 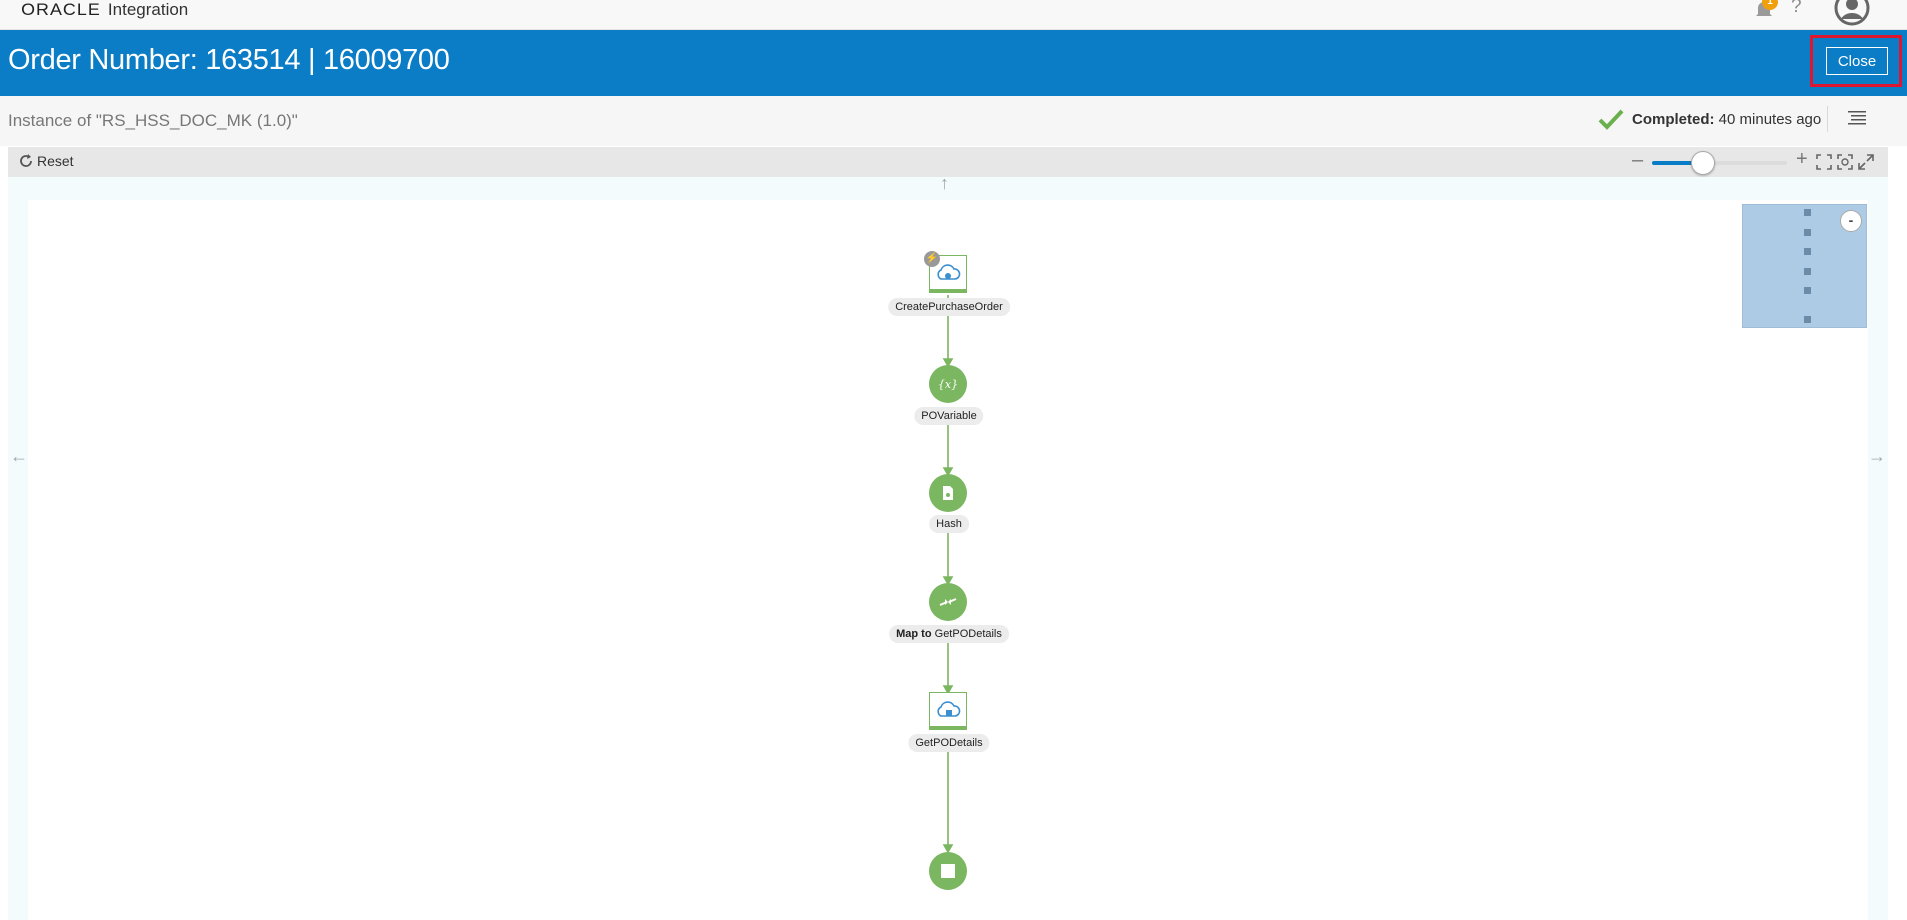 I want to click on avatar, so click(x=1852, y=13).